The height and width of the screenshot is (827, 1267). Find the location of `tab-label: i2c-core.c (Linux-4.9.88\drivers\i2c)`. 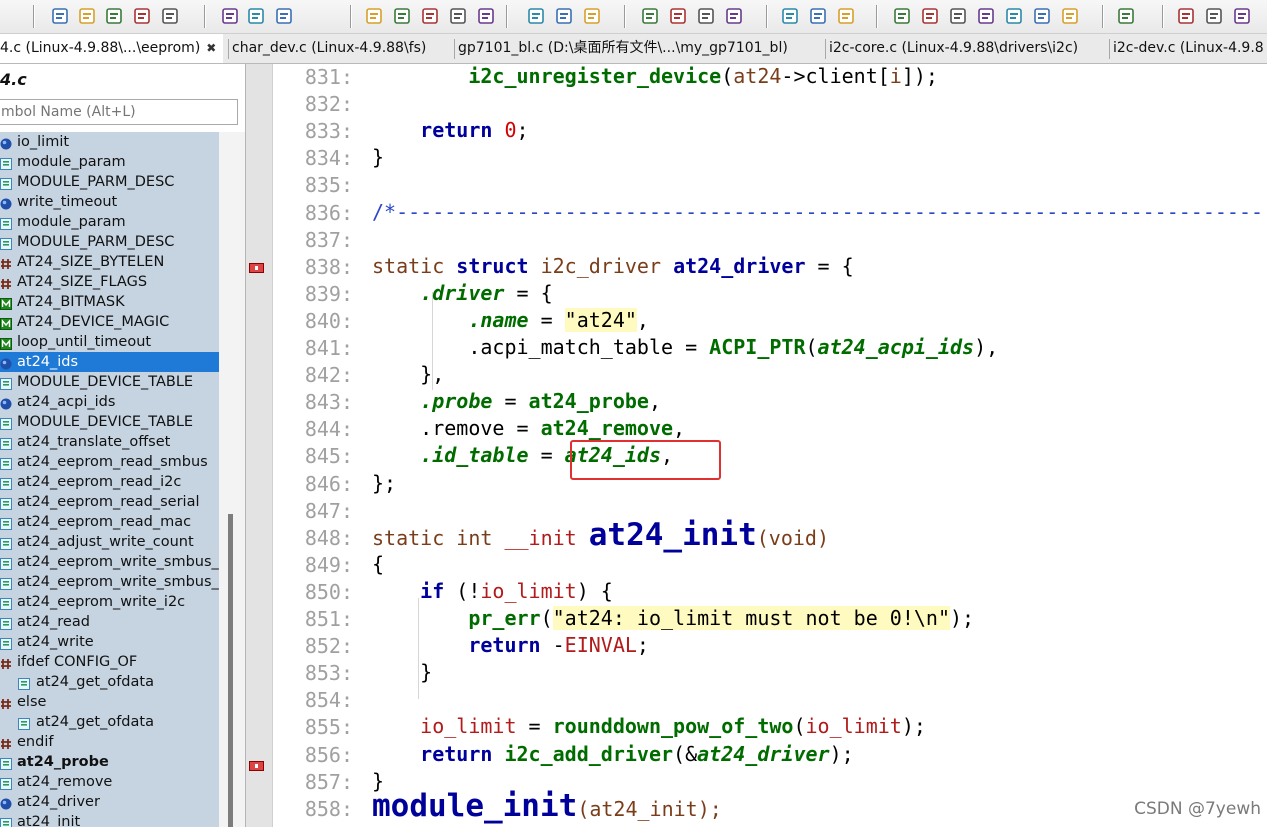

tab-label: i2c-core.c (Linux-4.9.88\drivers\i2c) is located at coordinates (954, 48).